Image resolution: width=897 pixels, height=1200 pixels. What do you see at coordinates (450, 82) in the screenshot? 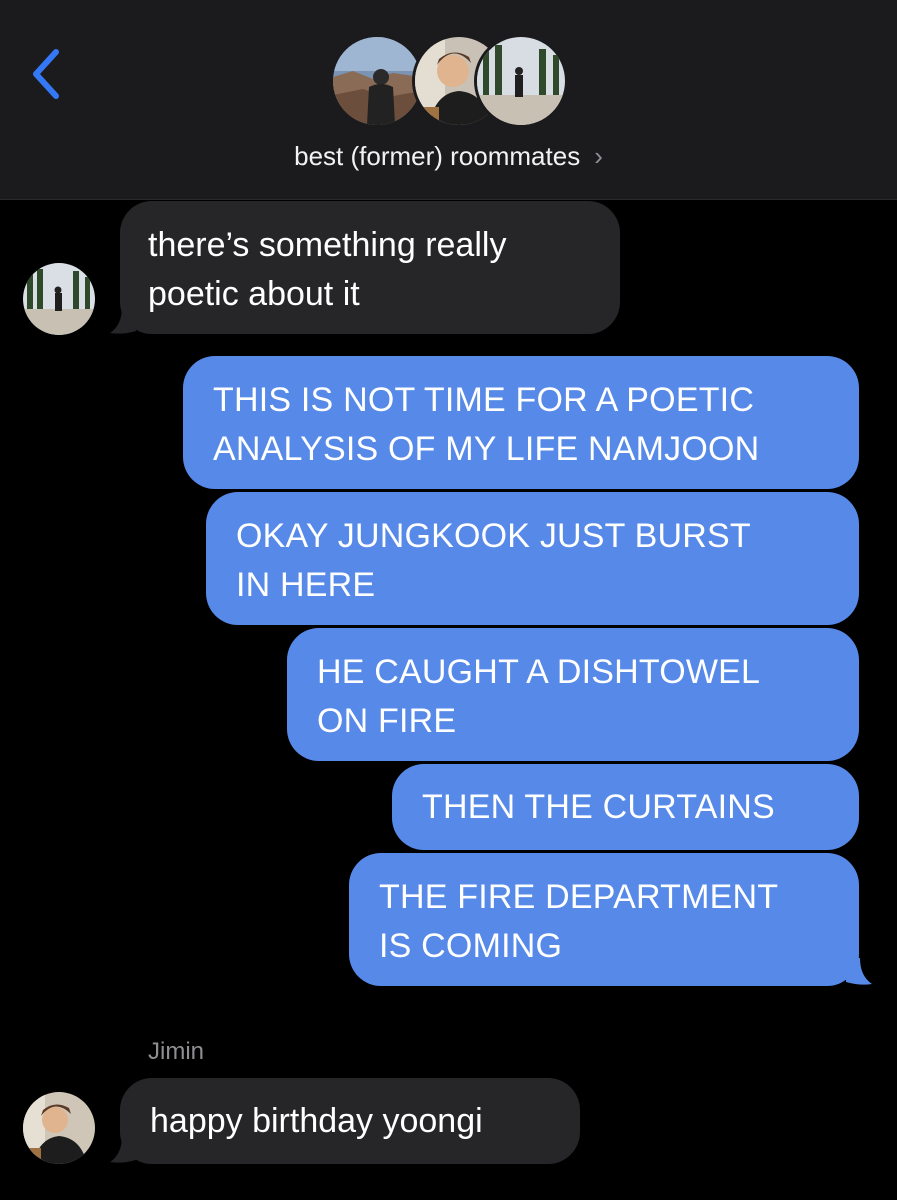
I see `group-avatars` at bounding box center [450, 82].